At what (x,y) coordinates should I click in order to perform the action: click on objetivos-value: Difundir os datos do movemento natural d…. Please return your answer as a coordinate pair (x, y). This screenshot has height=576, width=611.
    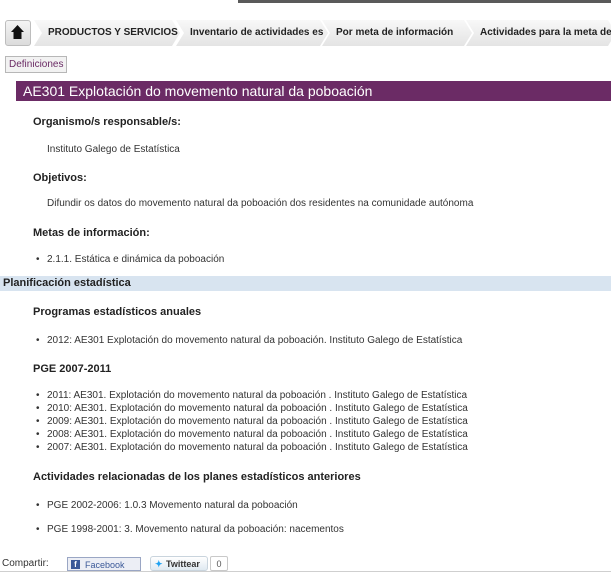
    Looking at the image, I should click on (260, 203).